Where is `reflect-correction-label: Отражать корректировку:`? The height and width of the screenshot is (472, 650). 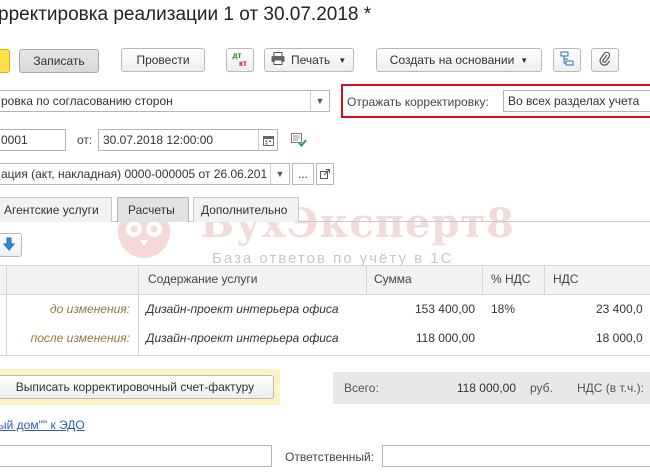
reflect-correction-label: Отражать корректировку: is located at coordinates (418, 102).